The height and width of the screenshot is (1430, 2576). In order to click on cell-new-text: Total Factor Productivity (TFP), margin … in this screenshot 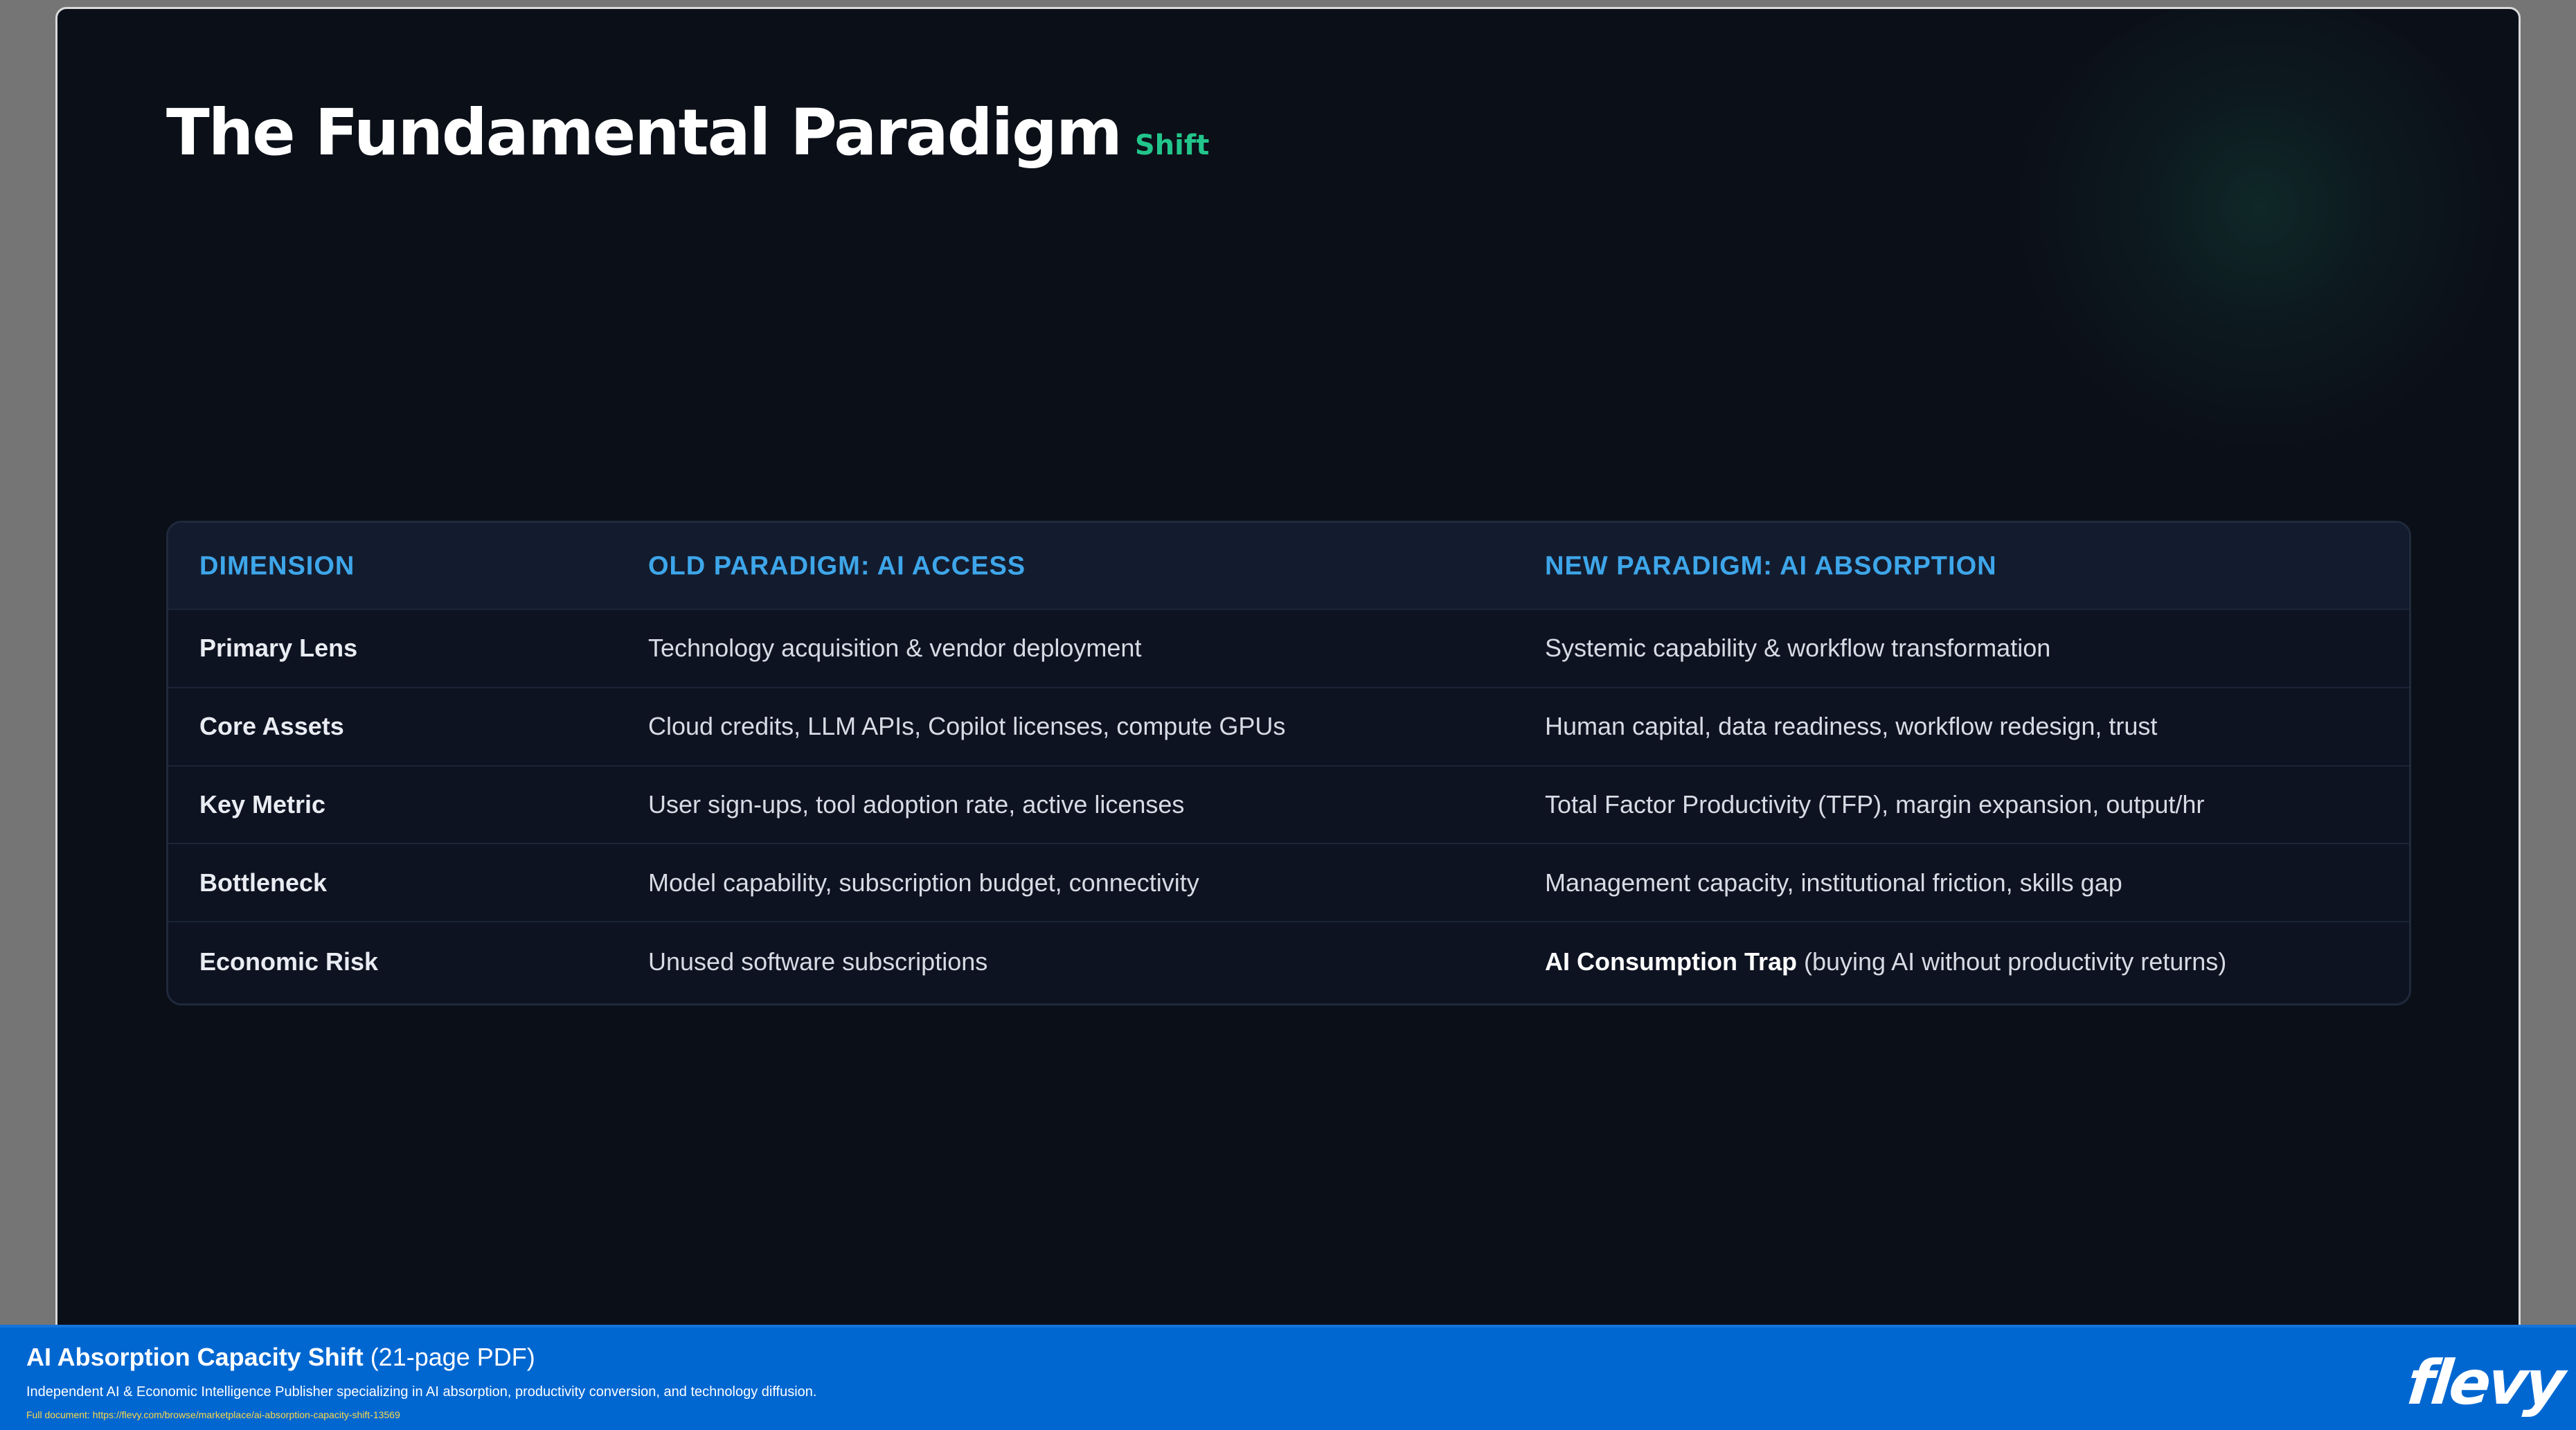, I will do `click(1875, 804)`.